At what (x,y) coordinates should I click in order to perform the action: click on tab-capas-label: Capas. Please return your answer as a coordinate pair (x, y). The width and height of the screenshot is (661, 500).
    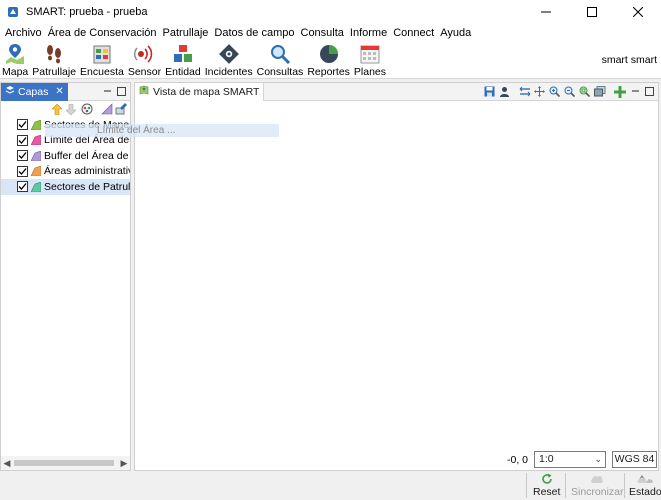
    Looking at the image, I should click on (33, 91).